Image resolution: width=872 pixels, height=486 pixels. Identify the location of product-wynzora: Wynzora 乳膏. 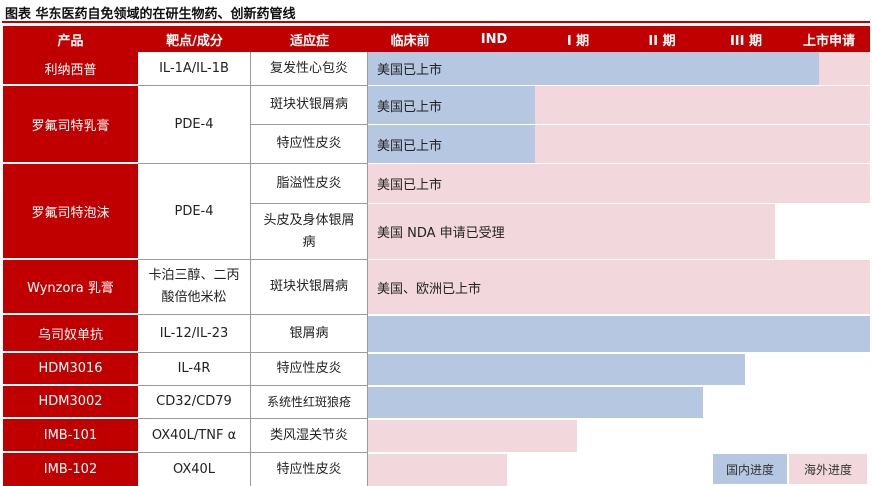
(70, 287).